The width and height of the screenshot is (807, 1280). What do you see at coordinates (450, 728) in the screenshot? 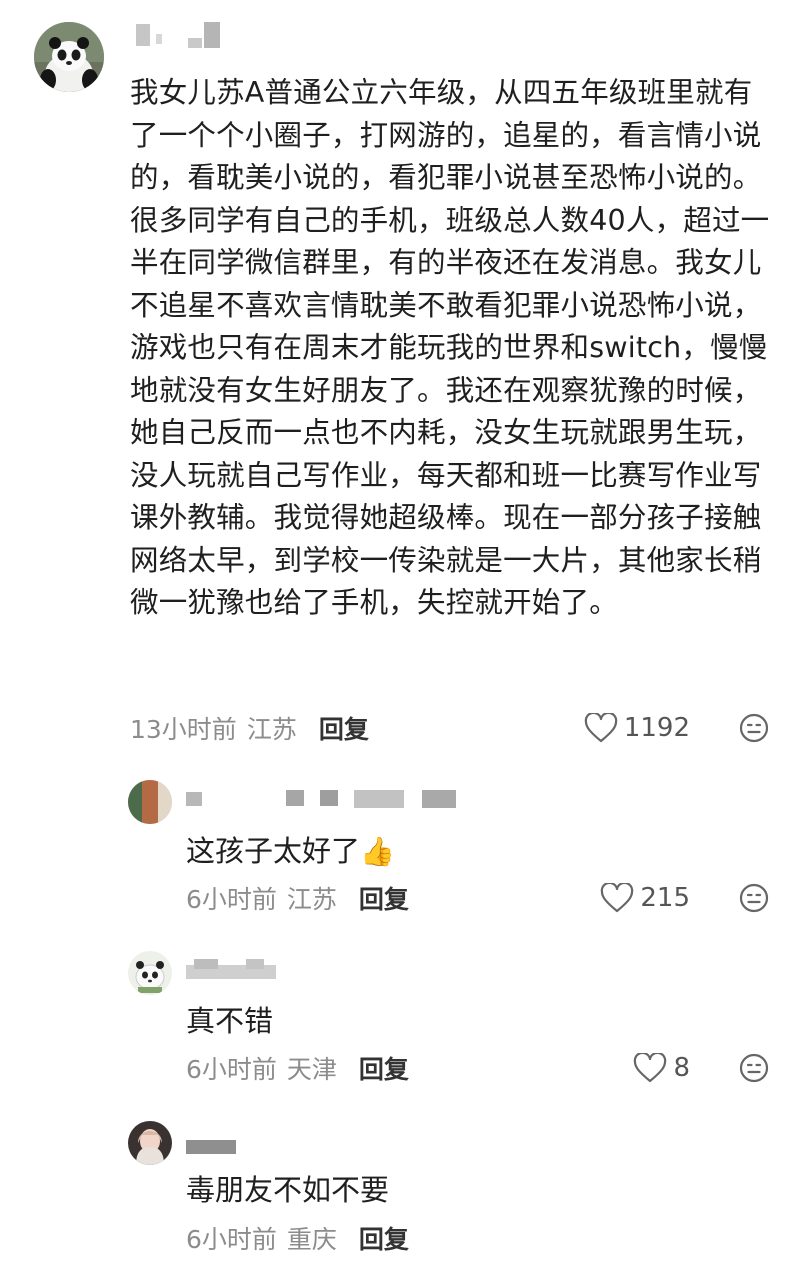
I see `comment-meta: 13小时前 江苏 回复 1192` at bounding box center [450, 728].